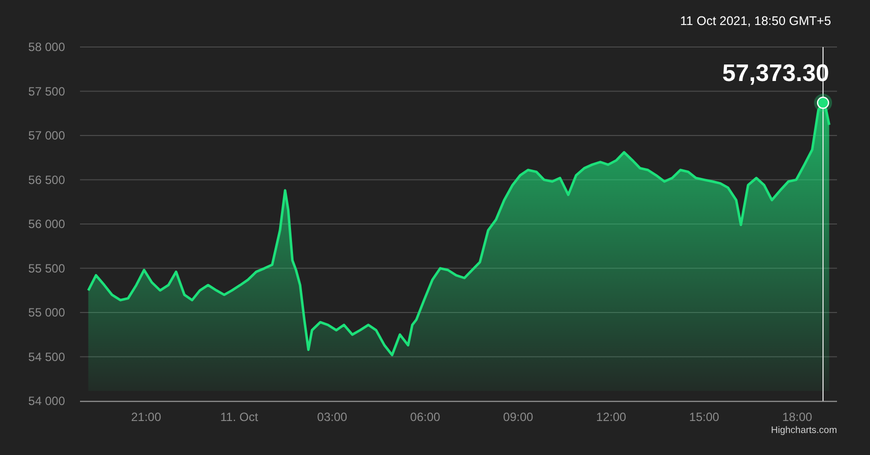 This screenshot has width=870, height=455. I want to click on credits-link: Highcharts.com, so click(804, 430).